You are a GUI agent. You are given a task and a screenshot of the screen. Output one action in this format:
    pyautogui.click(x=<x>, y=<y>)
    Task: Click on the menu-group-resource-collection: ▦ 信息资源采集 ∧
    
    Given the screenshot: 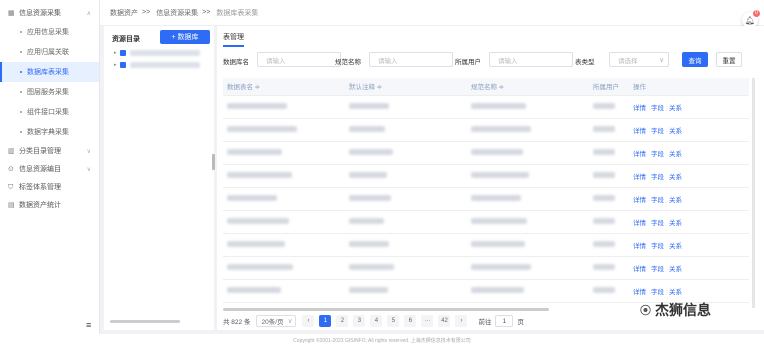 What is the action you would take?
    pyautogui.click(x=49, y=13)
    